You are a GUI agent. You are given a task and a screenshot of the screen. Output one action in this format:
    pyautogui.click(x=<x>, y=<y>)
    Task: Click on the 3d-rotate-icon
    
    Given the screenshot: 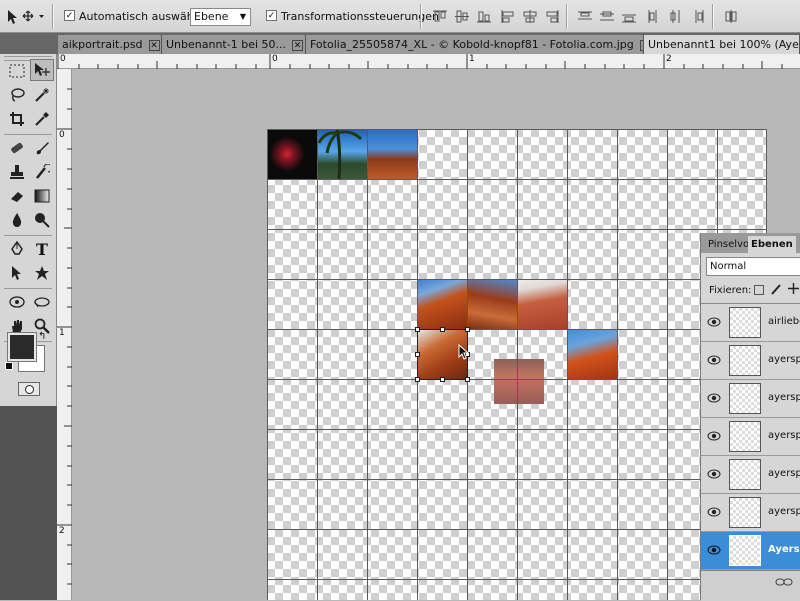 What is the action you would take?
    pyautogui.click(x=17, y=302)
    